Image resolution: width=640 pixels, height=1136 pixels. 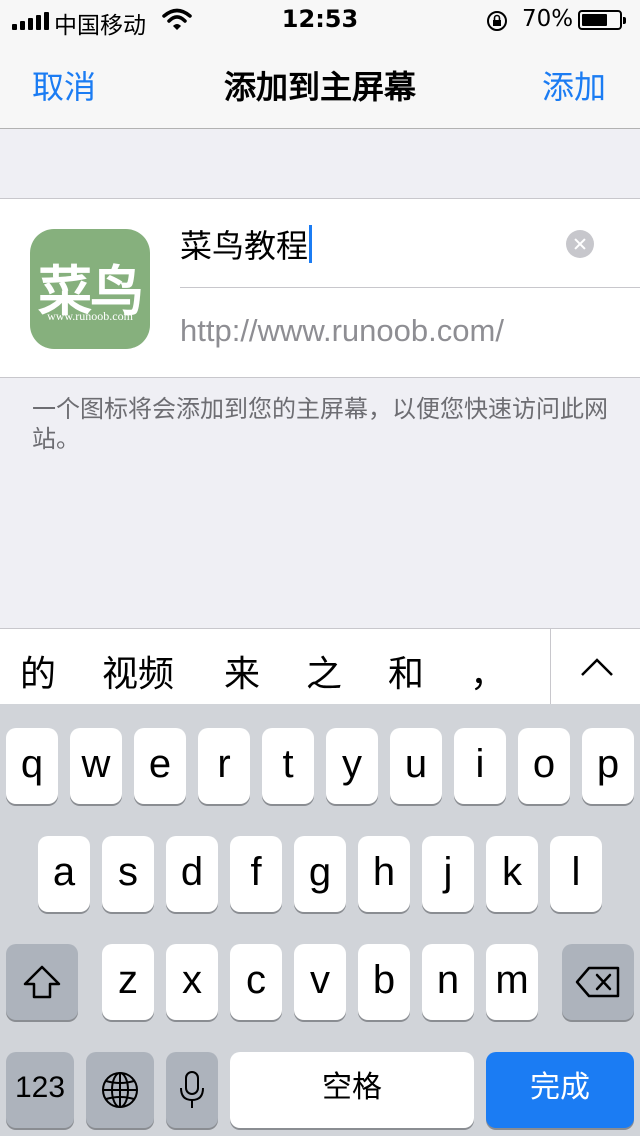 I want to click on clear-text-icon, so click(x=580, y=244).